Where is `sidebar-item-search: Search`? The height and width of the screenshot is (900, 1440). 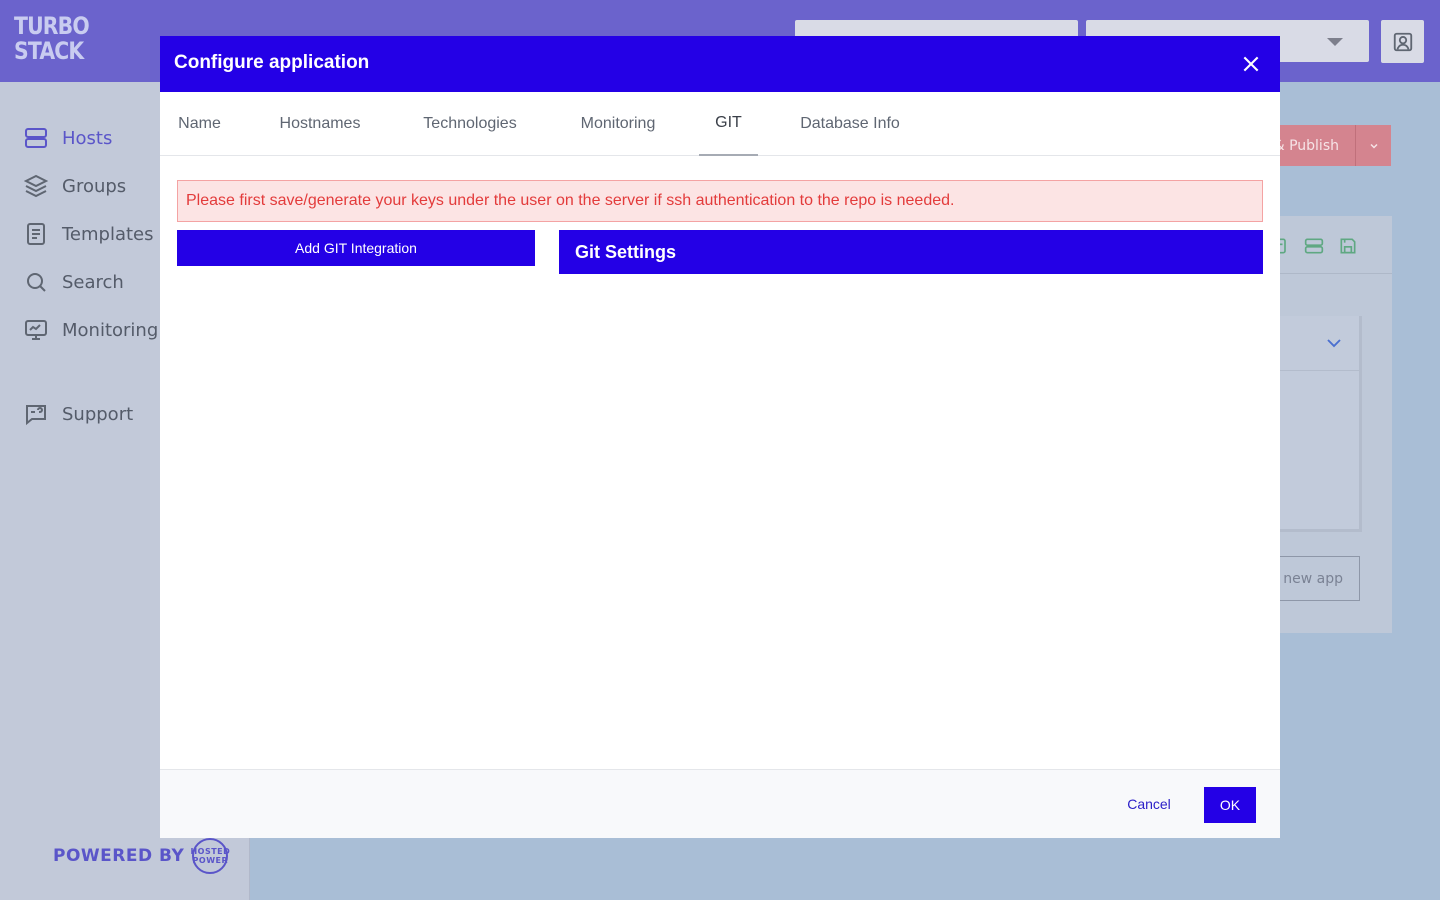
sidebar-item-search: Search is located at coordinates (74, 282).